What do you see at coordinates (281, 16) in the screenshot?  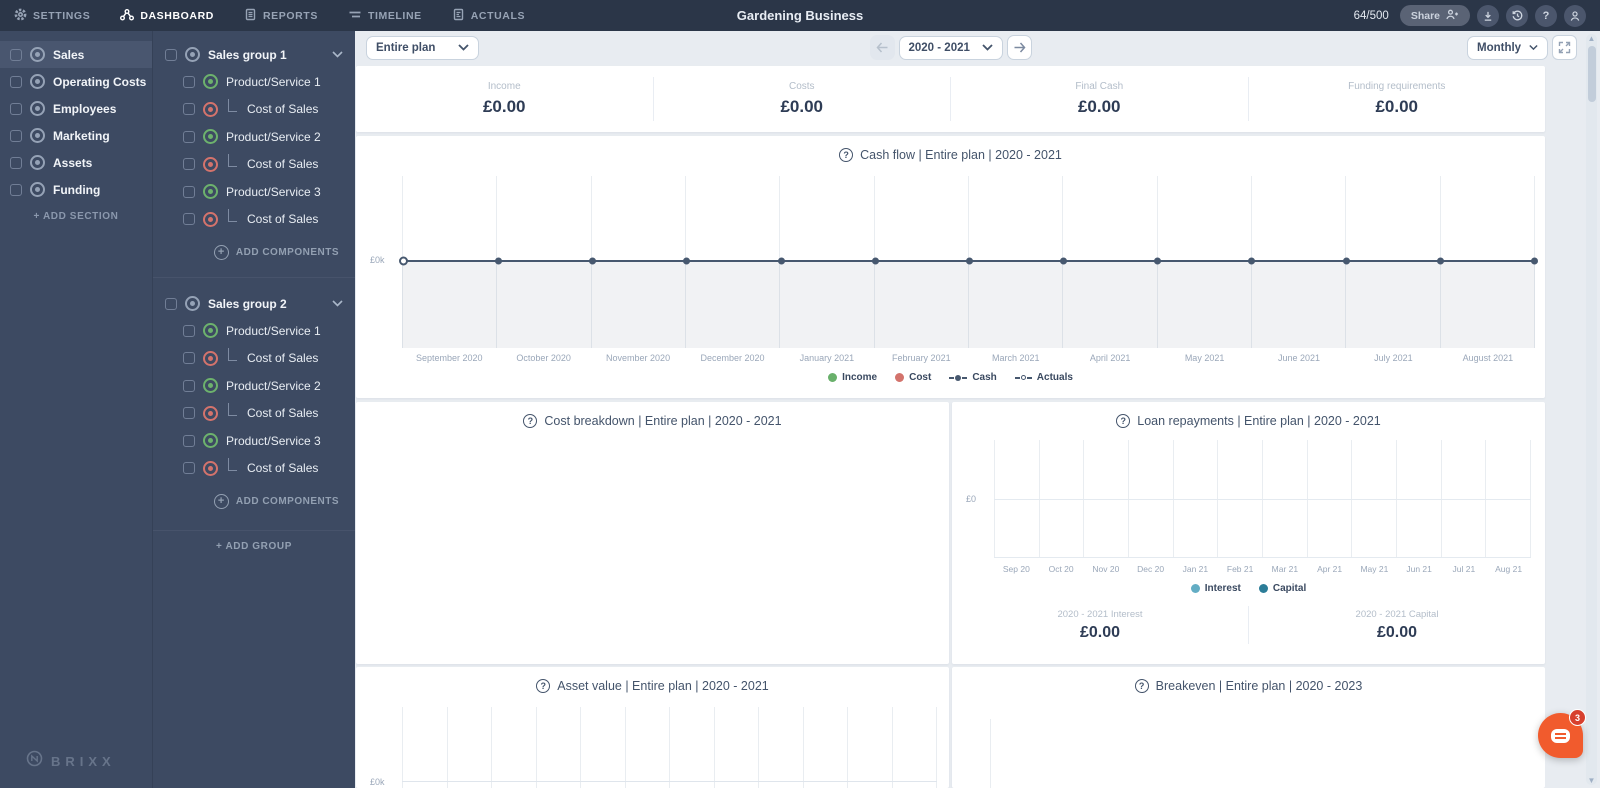 I see `nav-reports: REPORTS` at bounding box center [281, 16].